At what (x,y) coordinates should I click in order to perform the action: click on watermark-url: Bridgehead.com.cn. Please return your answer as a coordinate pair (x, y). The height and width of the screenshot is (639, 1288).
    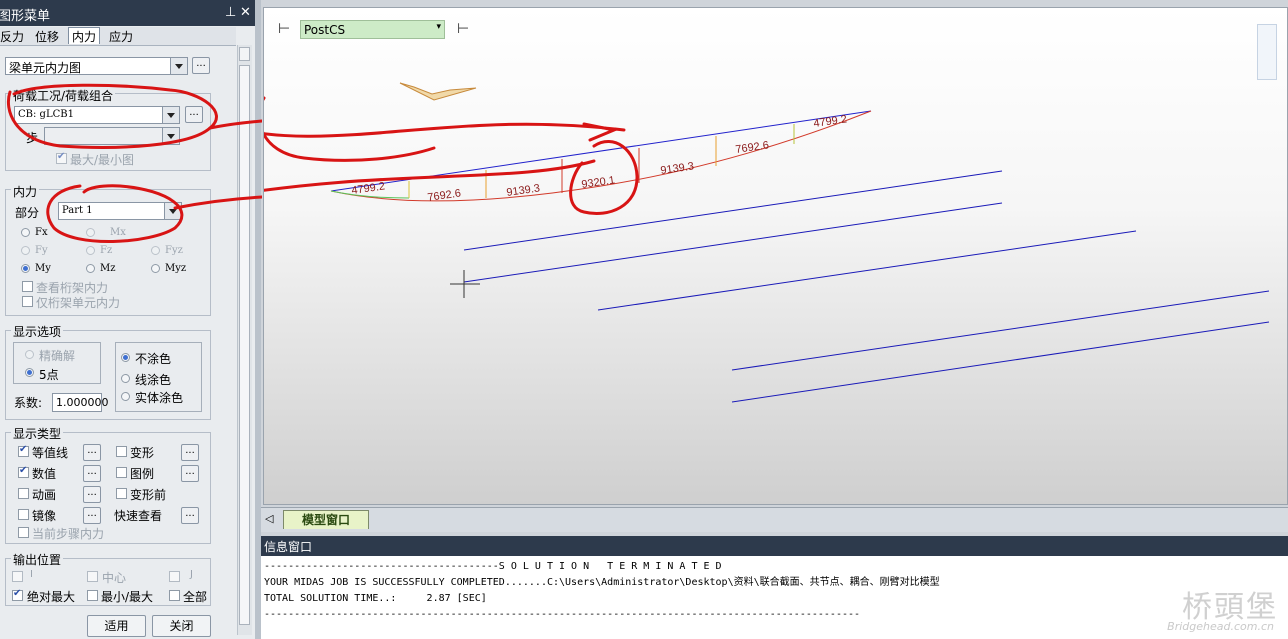
    Looking at the image, I should click on (1220, 626).